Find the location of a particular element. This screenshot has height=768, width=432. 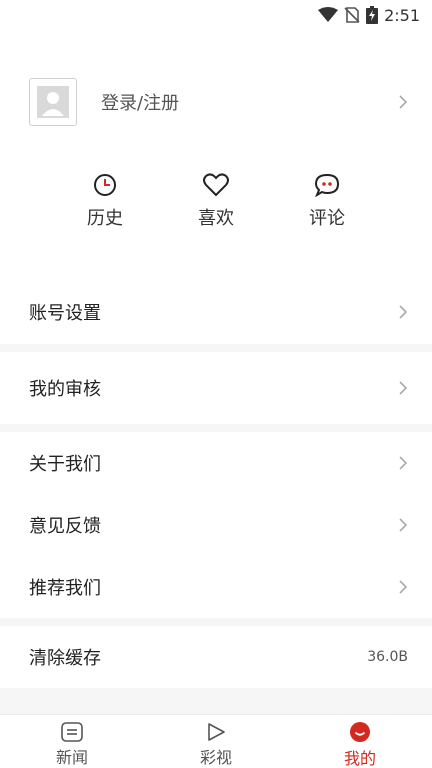

bottom-tab-bar: 新闻 彩视 我的 is located at coordinates (216, 741).